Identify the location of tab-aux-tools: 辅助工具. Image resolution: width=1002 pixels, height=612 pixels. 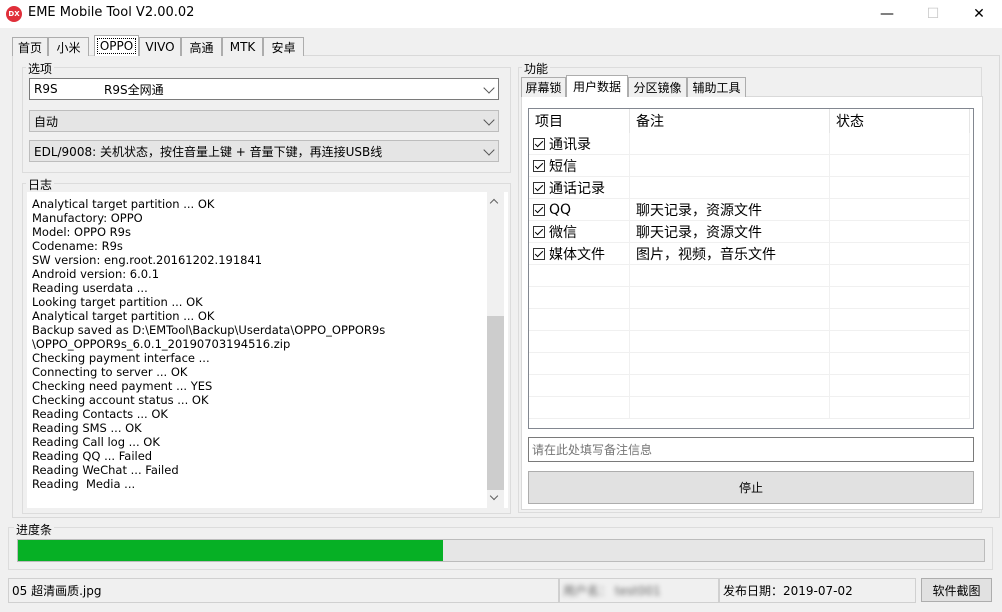
(716, 87).